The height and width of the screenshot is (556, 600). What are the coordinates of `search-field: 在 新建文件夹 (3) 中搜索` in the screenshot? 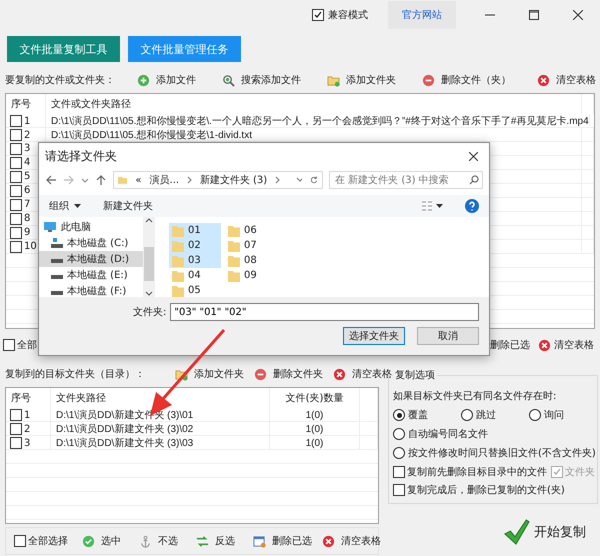 It's located at (406, 180).